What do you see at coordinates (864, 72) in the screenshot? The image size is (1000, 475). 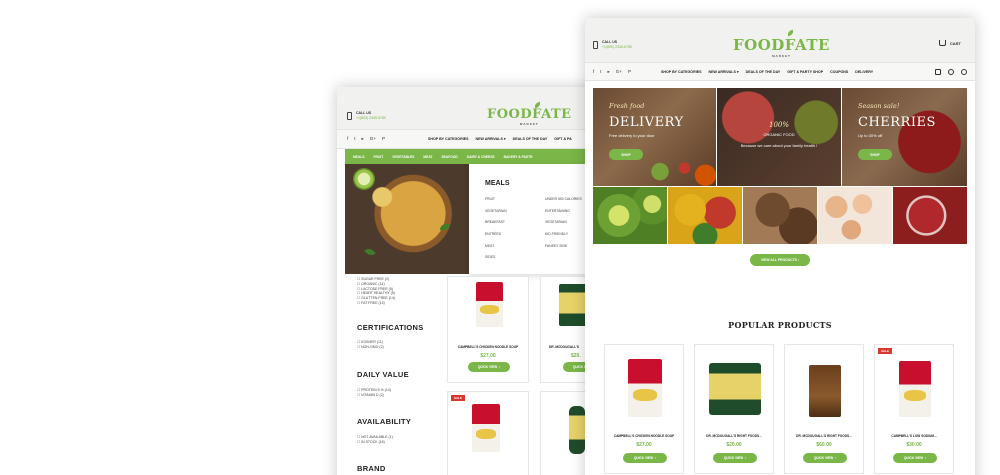 I see `menu-item: DELIVERY` at bounding box center [864, 72].